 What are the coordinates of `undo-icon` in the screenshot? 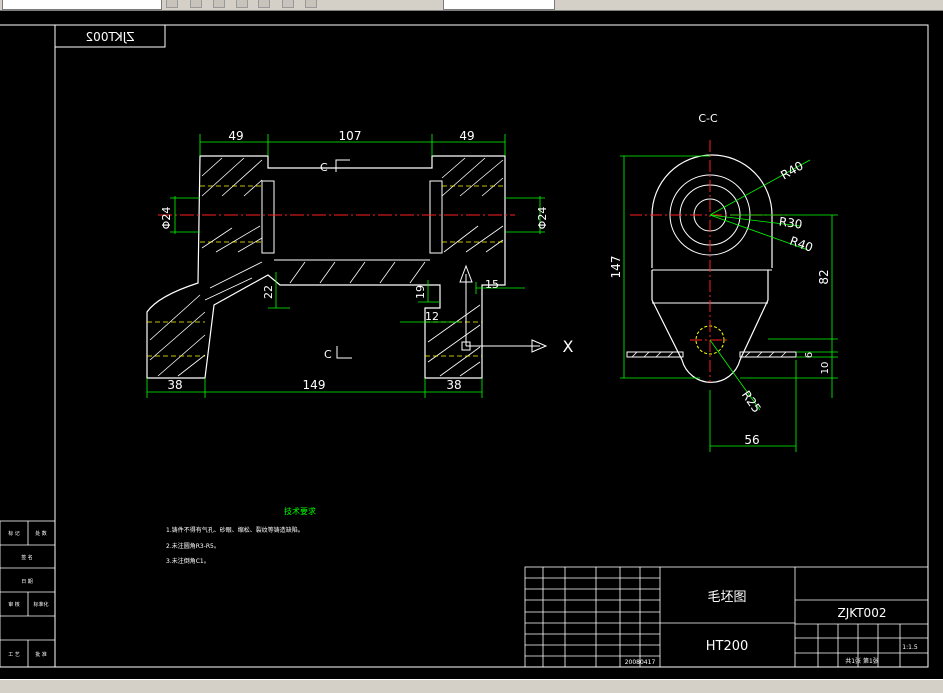 It's located at (196, 4).